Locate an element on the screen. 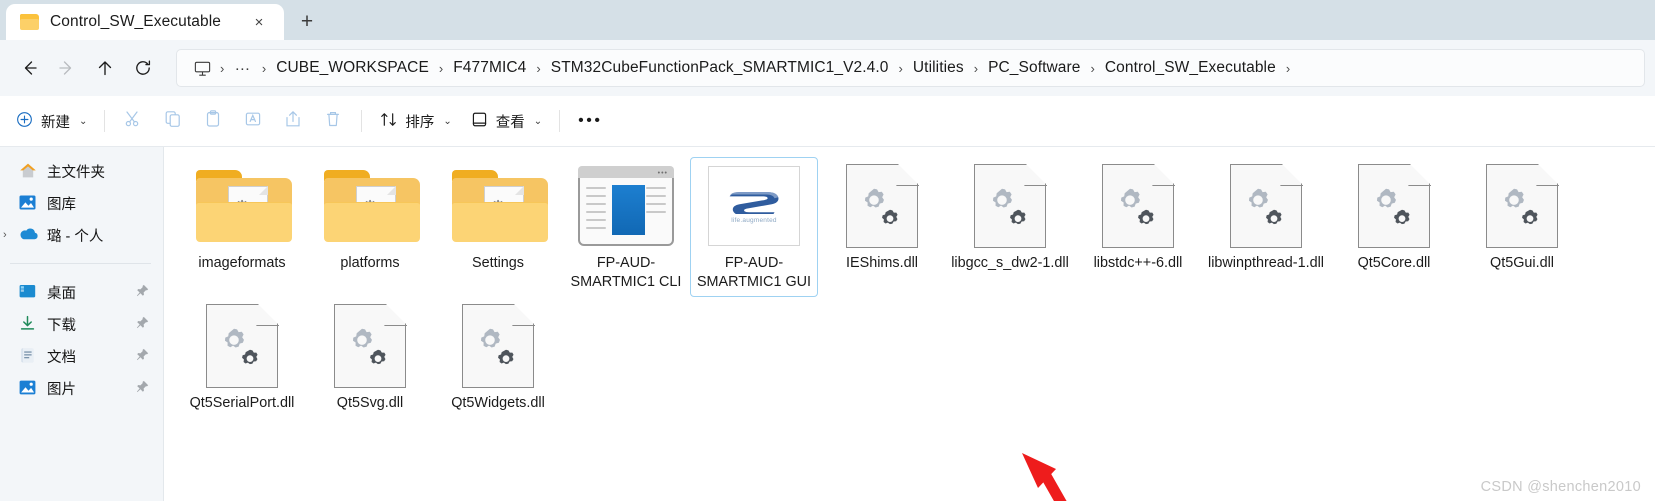 The image size is (1655, 501). sidebar-item-label: 主文件夹 is located at coordinates (76, 172).